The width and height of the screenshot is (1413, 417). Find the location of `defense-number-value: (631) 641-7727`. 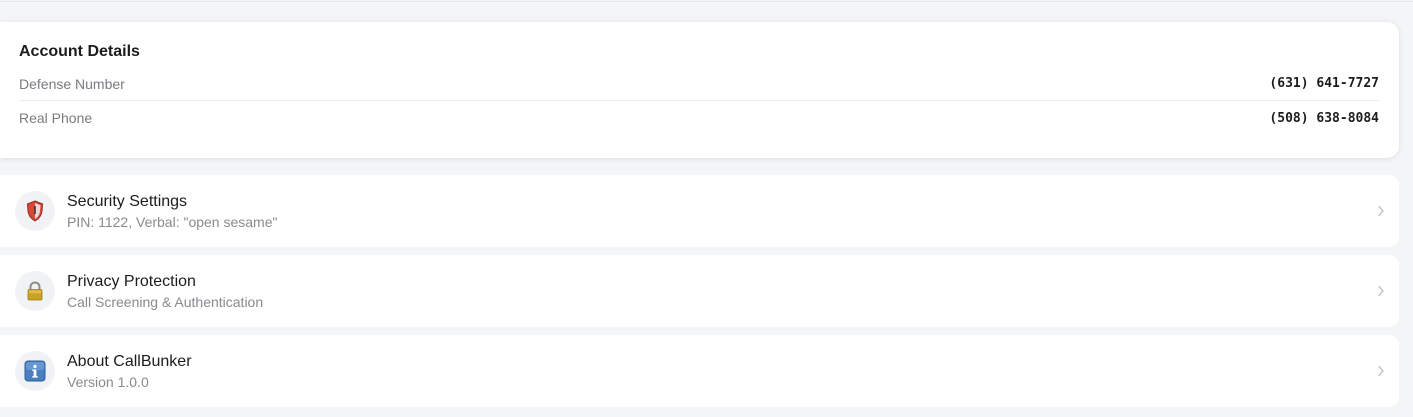

defense-number-value: (631) 641-7727 is located at coordinates (1324, 83).